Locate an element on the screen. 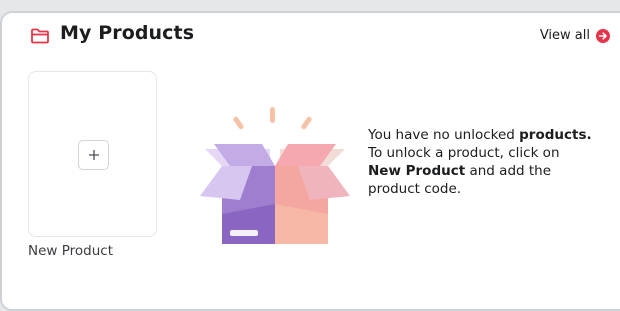 Image resolution: width=620 pixels, height=311 pixels. message-line1-prefix: You have no unlocked is located at coordinates (444, 135).